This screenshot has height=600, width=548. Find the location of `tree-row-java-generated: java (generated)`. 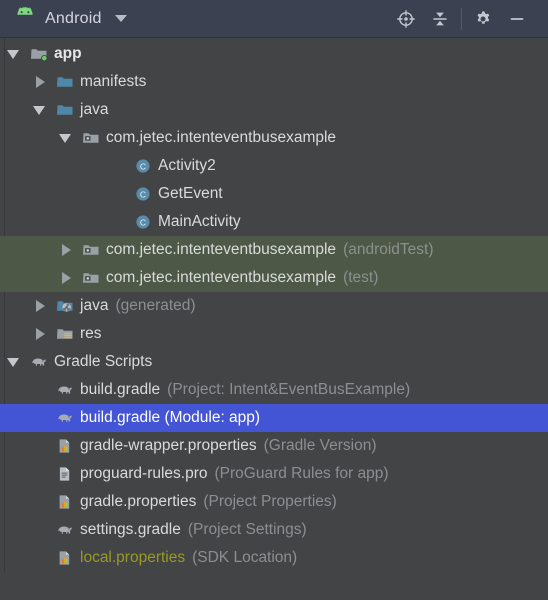

tree-row-java-generated: java (generated) is located at coordinates (274, 306).